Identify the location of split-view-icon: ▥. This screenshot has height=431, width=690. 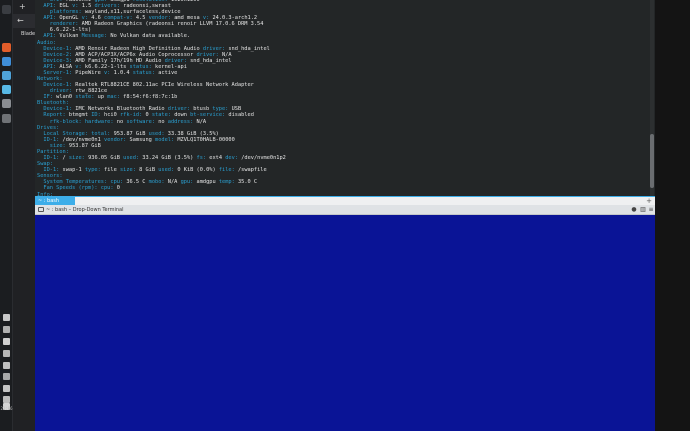
(643, 210).